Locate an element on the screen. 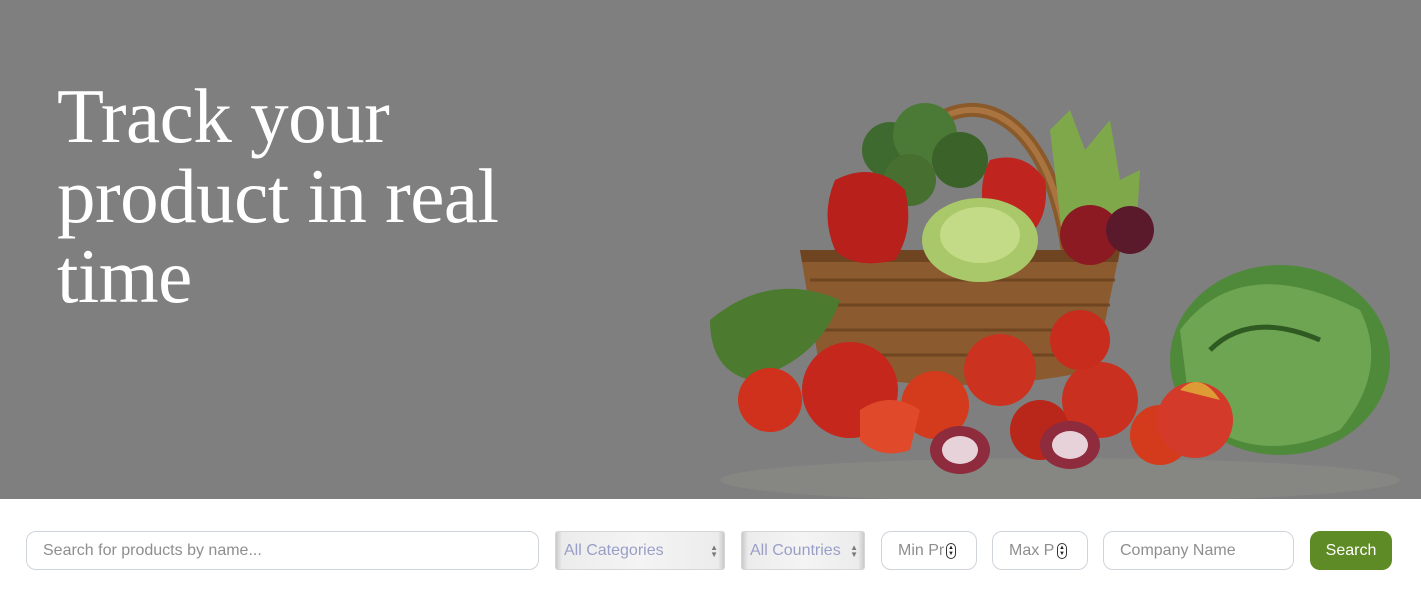 The height and width of the screenshot is (599, 1421). max-price-placeholder: Max Price is located at coordinates (1032, 550).